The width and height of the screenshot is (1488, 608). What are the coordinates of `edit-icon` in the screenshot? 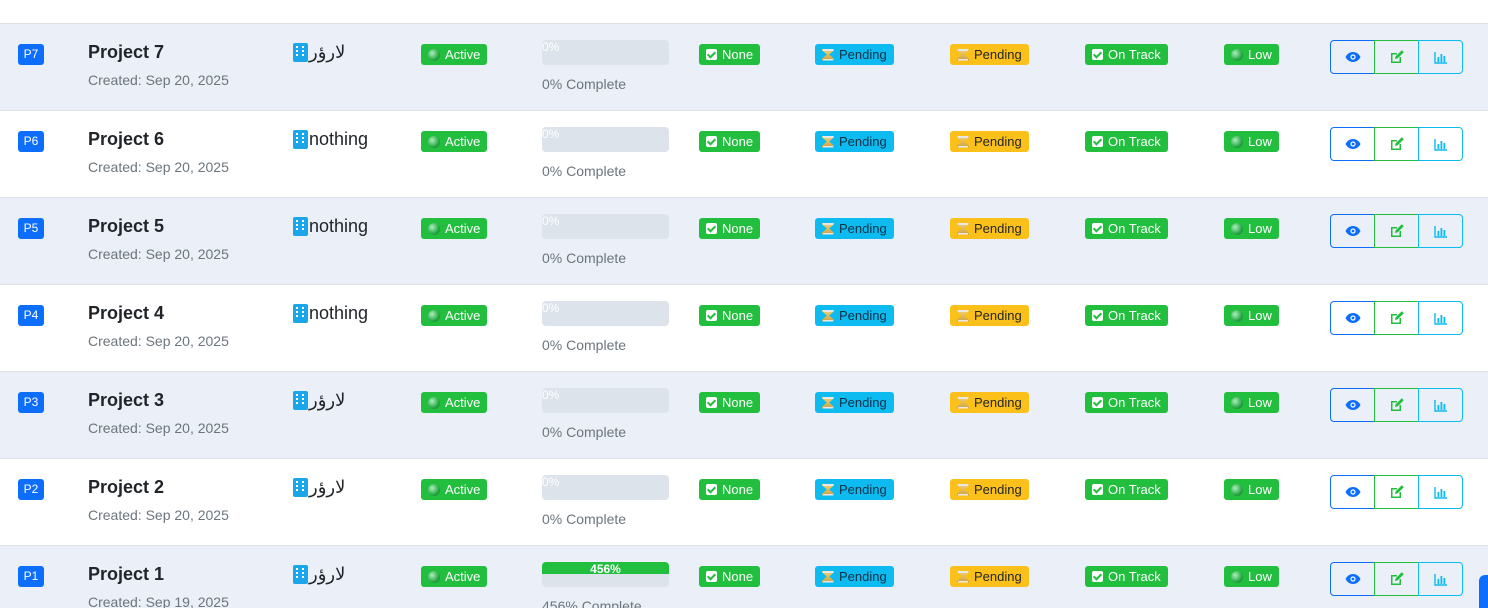 It's located at (1397, 230).